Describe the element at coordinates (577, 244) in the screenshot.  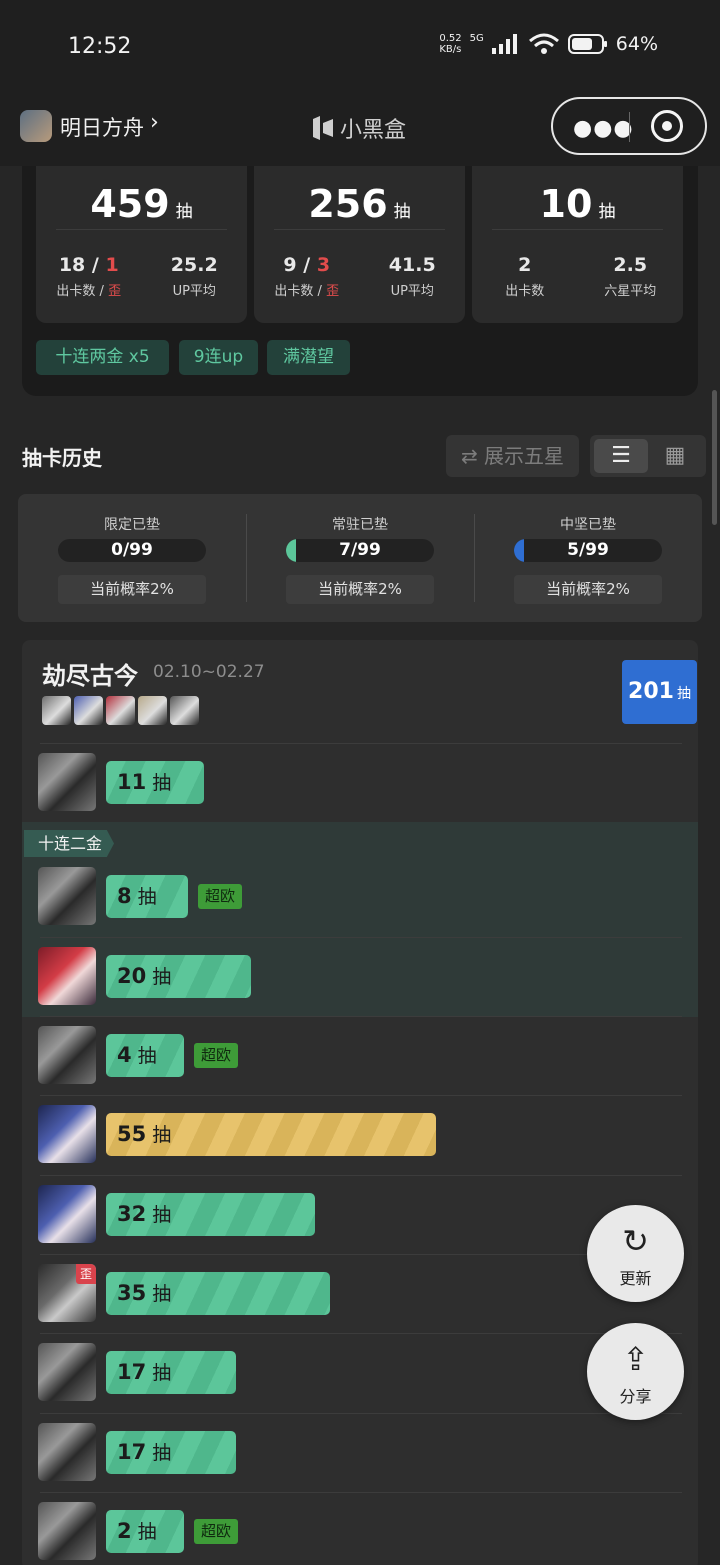
I see `stat-box: 10 抽 2 出卡数 2.5 六星平均` at that location.